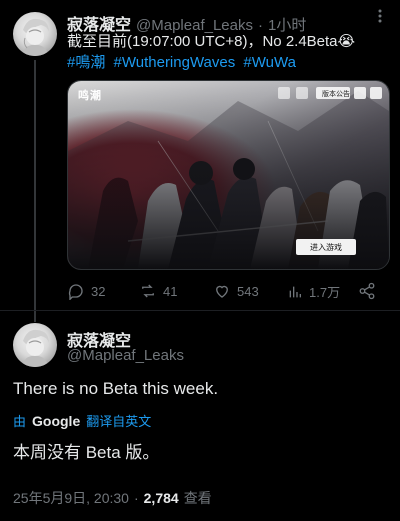  What do you see at coordinates (86, 62) in the screenshot?
I see `hashtag-mingchao: #鳴潮` at bounding box center [86, 62].